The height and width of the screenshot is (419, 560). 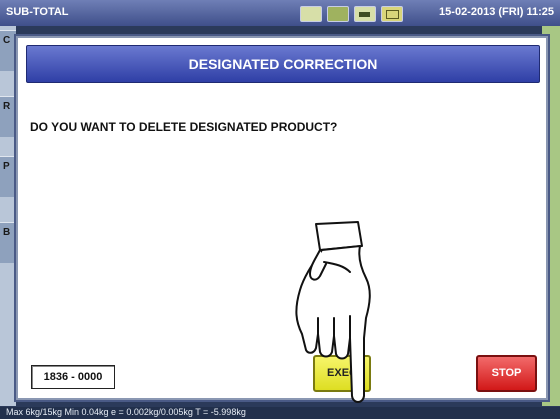 I want to click on dialog-title: DESIGNATED CORRECTION, so click(x=283, y=64).